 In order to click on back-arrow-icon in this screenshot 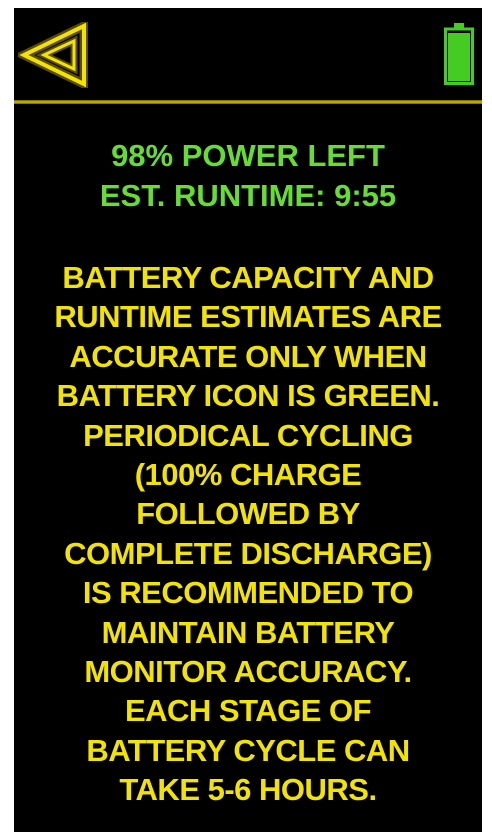, I will do `click(53, 55)`.